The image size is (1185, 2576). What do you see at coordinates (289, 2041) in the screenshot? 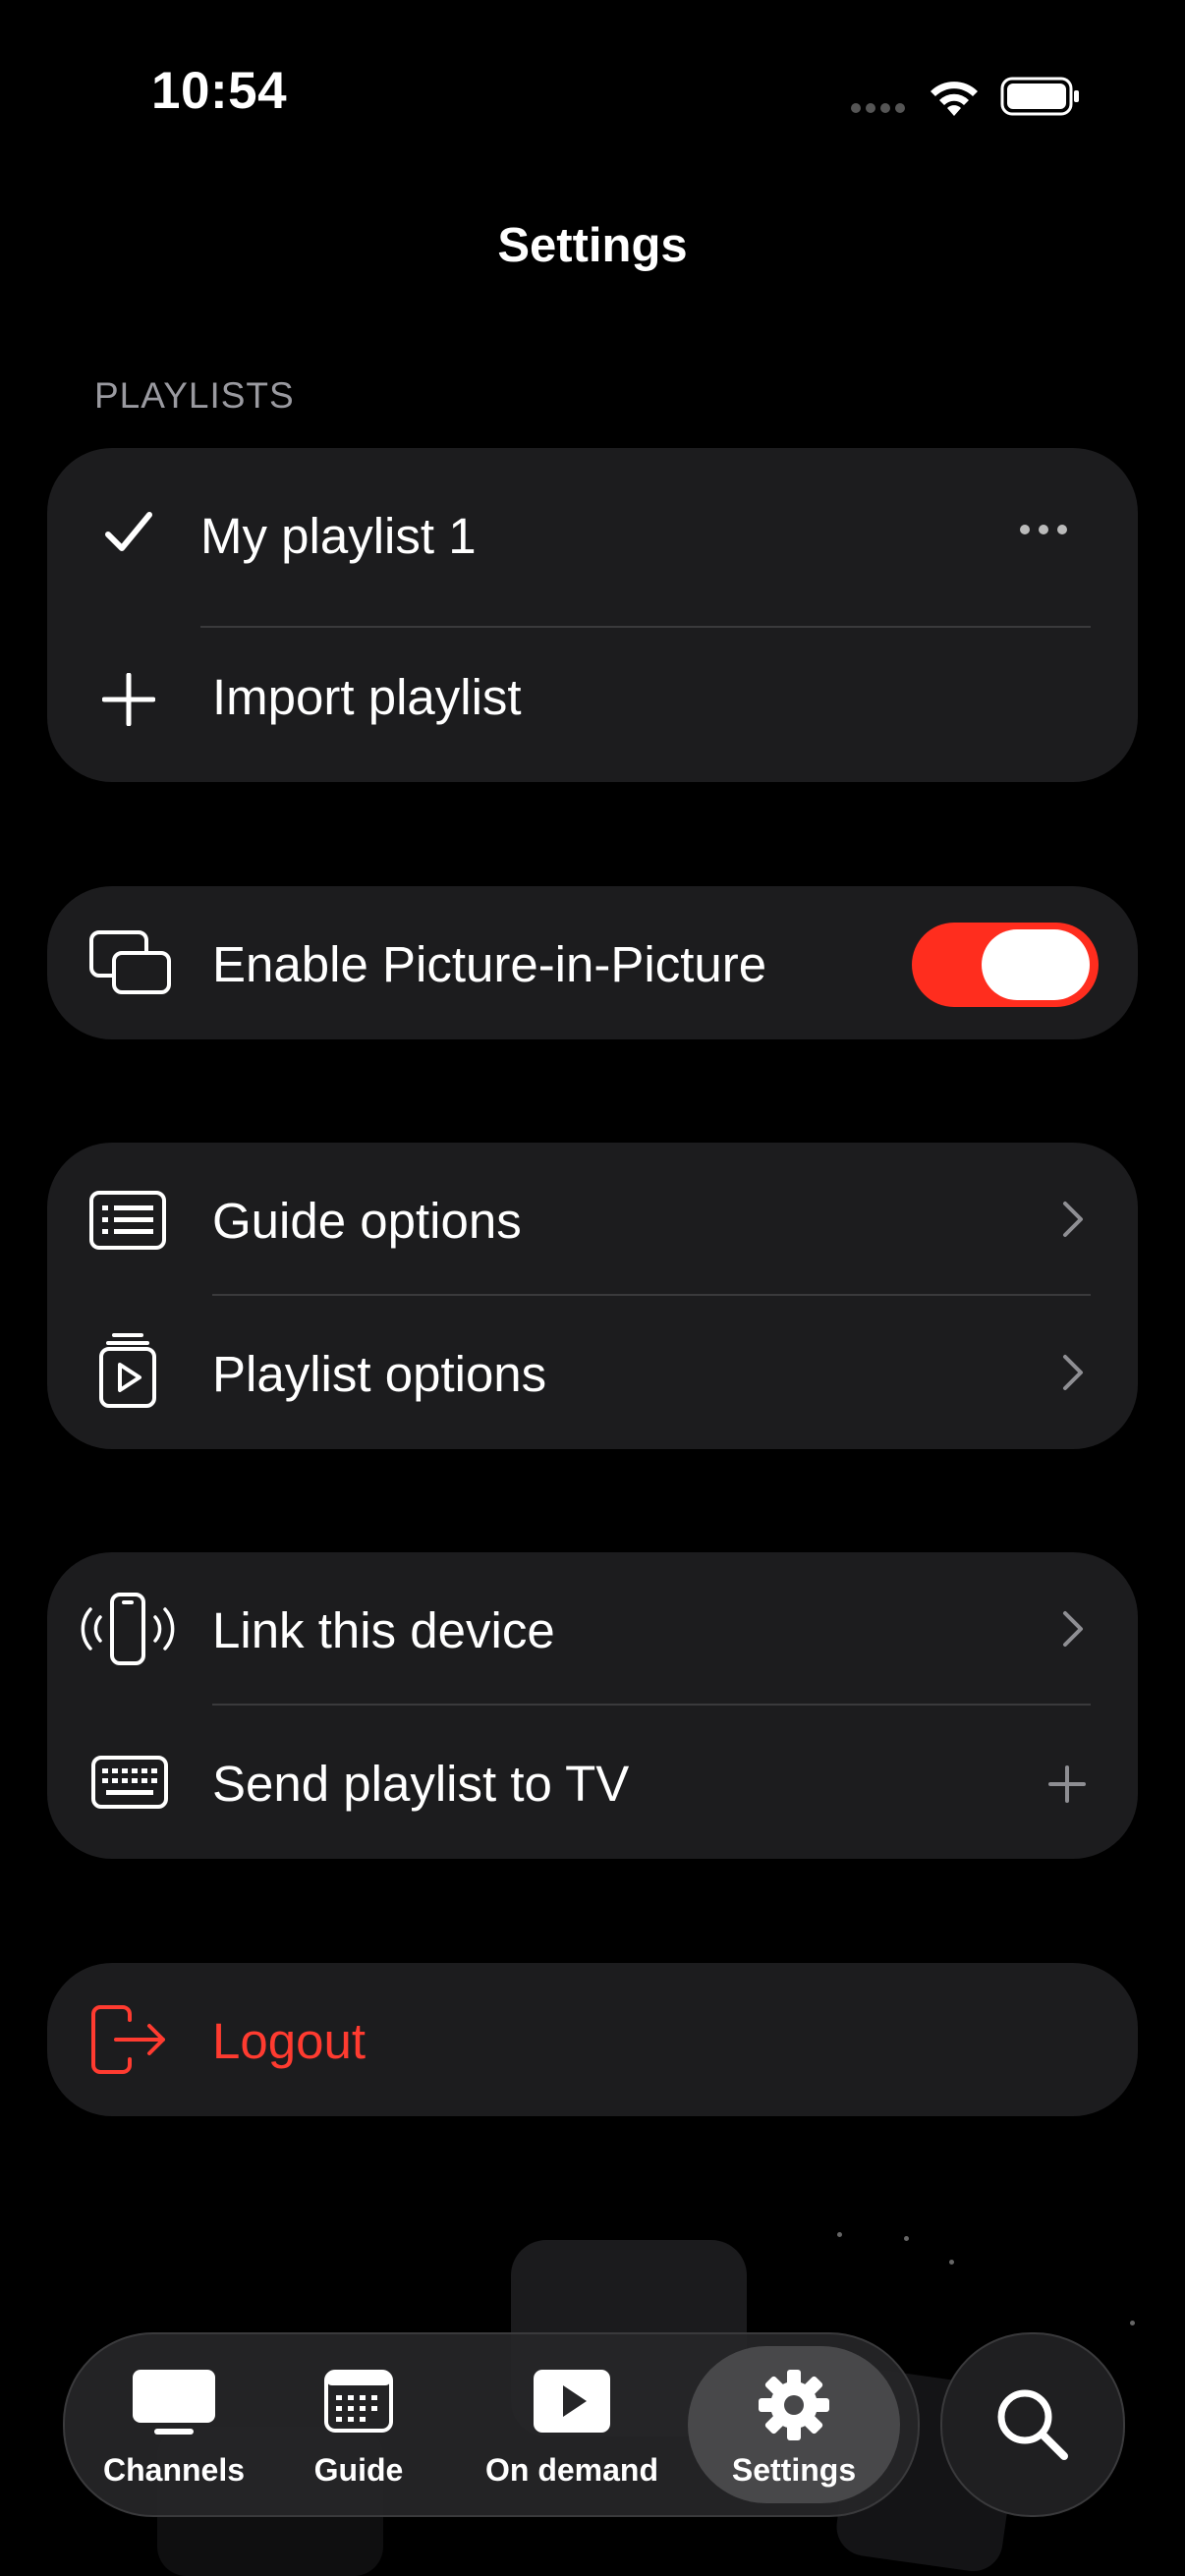
I see `logout-label: Logout` at bounding box center [289, 2041].